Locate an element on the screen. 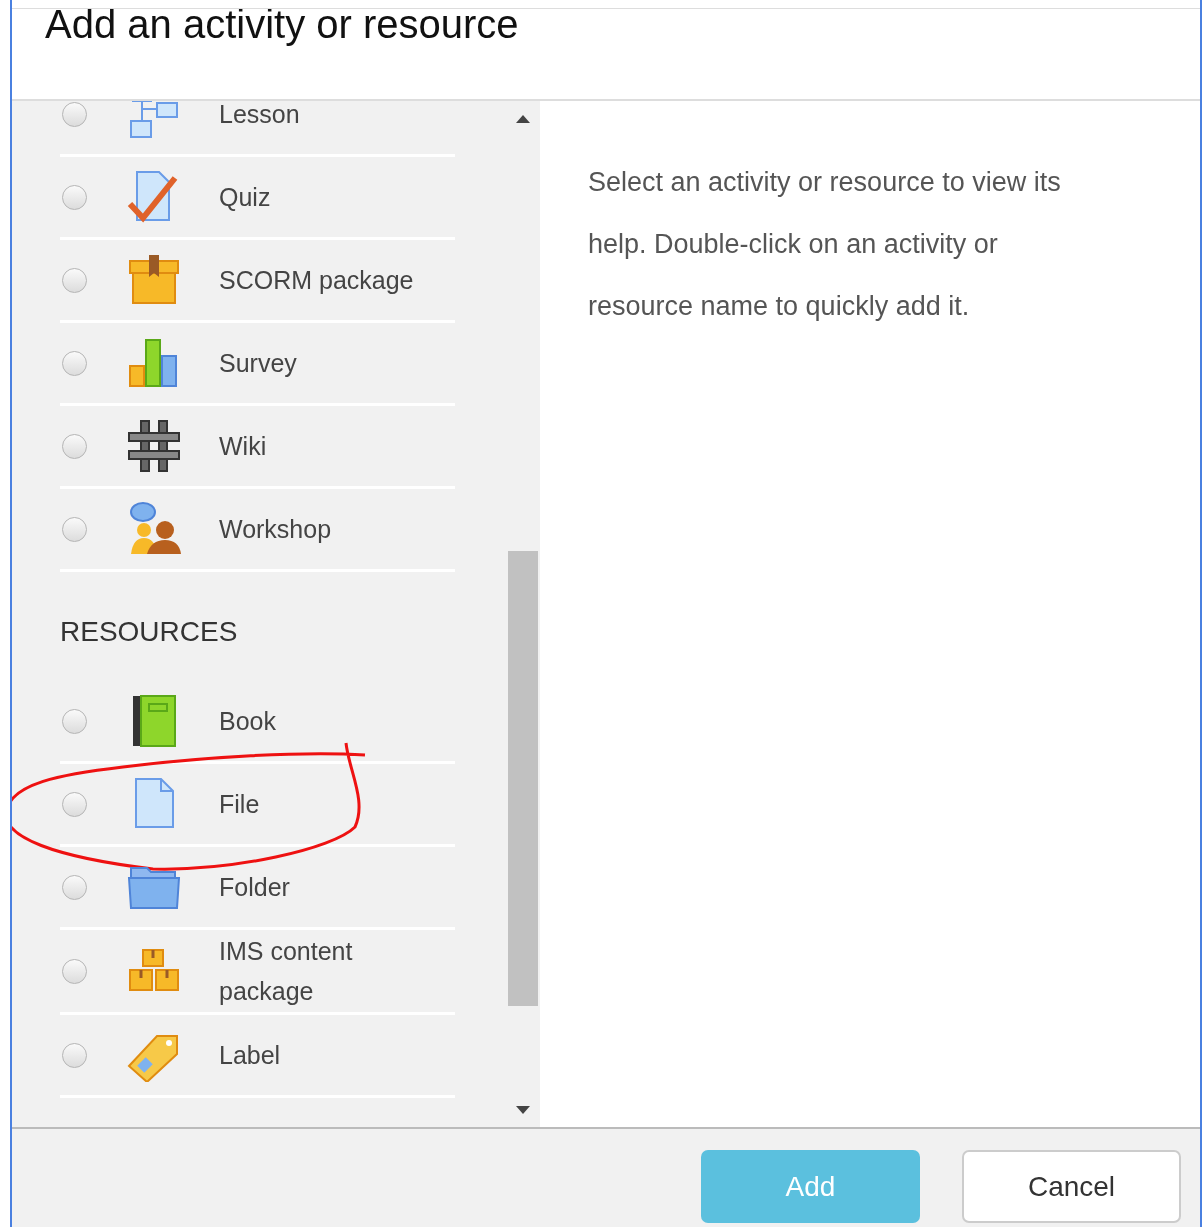 The width and height of the screenshot is (1204, 1227). activity-label: SCORM package is located at coordinates (316, 280).